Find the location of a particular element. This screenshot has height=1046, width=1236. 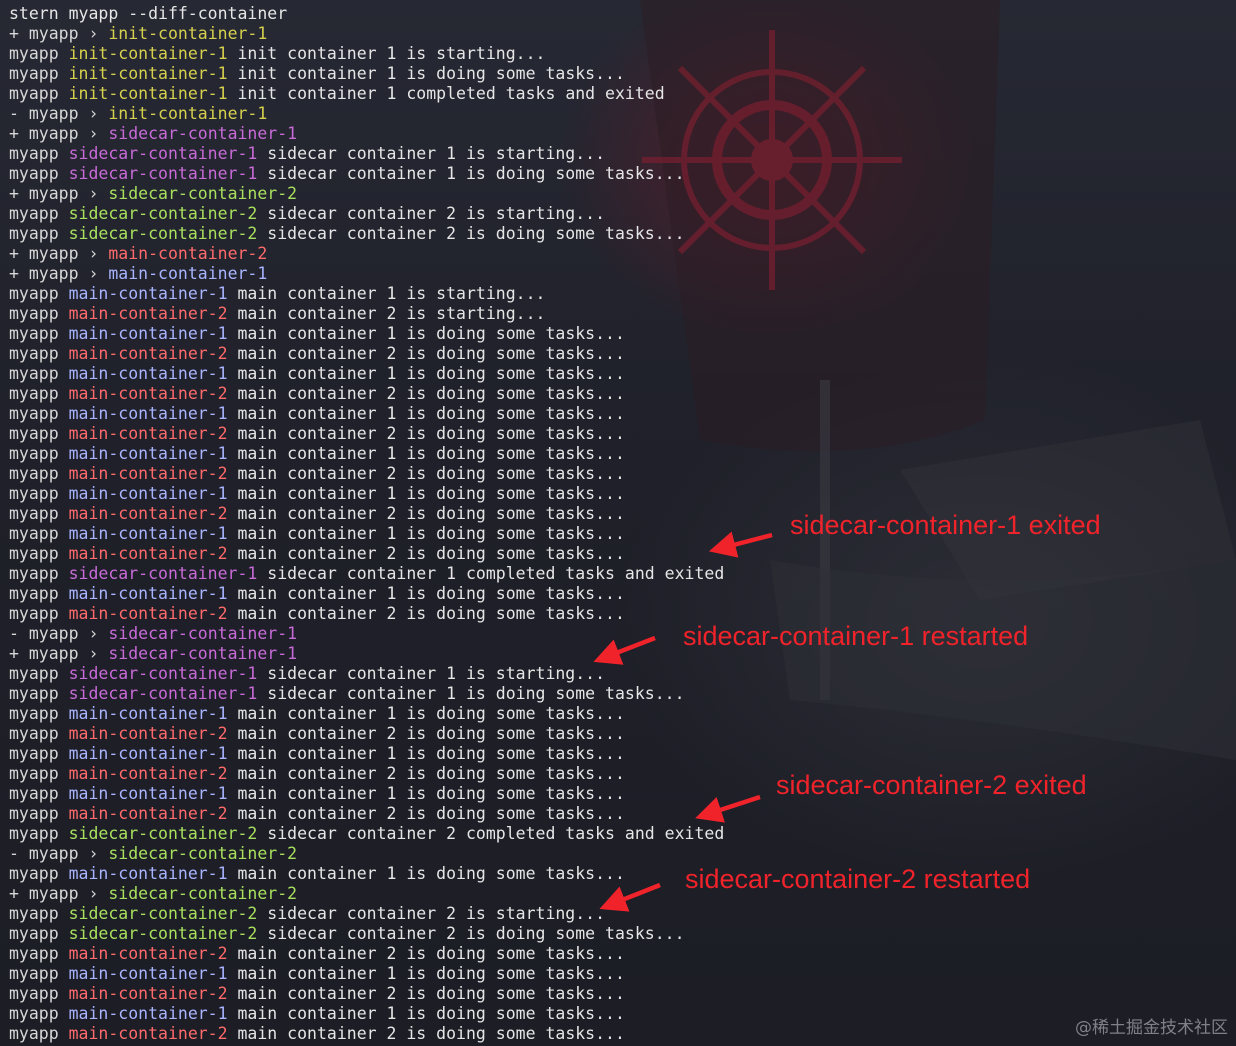

log-line: + myapp › main-container-1 is located at coordinates (366, 274).